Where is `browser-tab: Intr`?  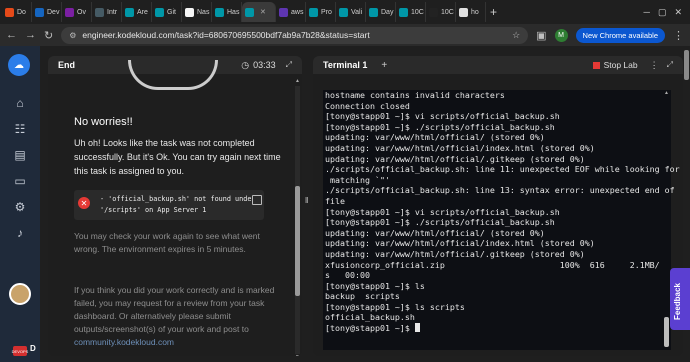
browser-tab: Intr is located at coordinates (107, 12).